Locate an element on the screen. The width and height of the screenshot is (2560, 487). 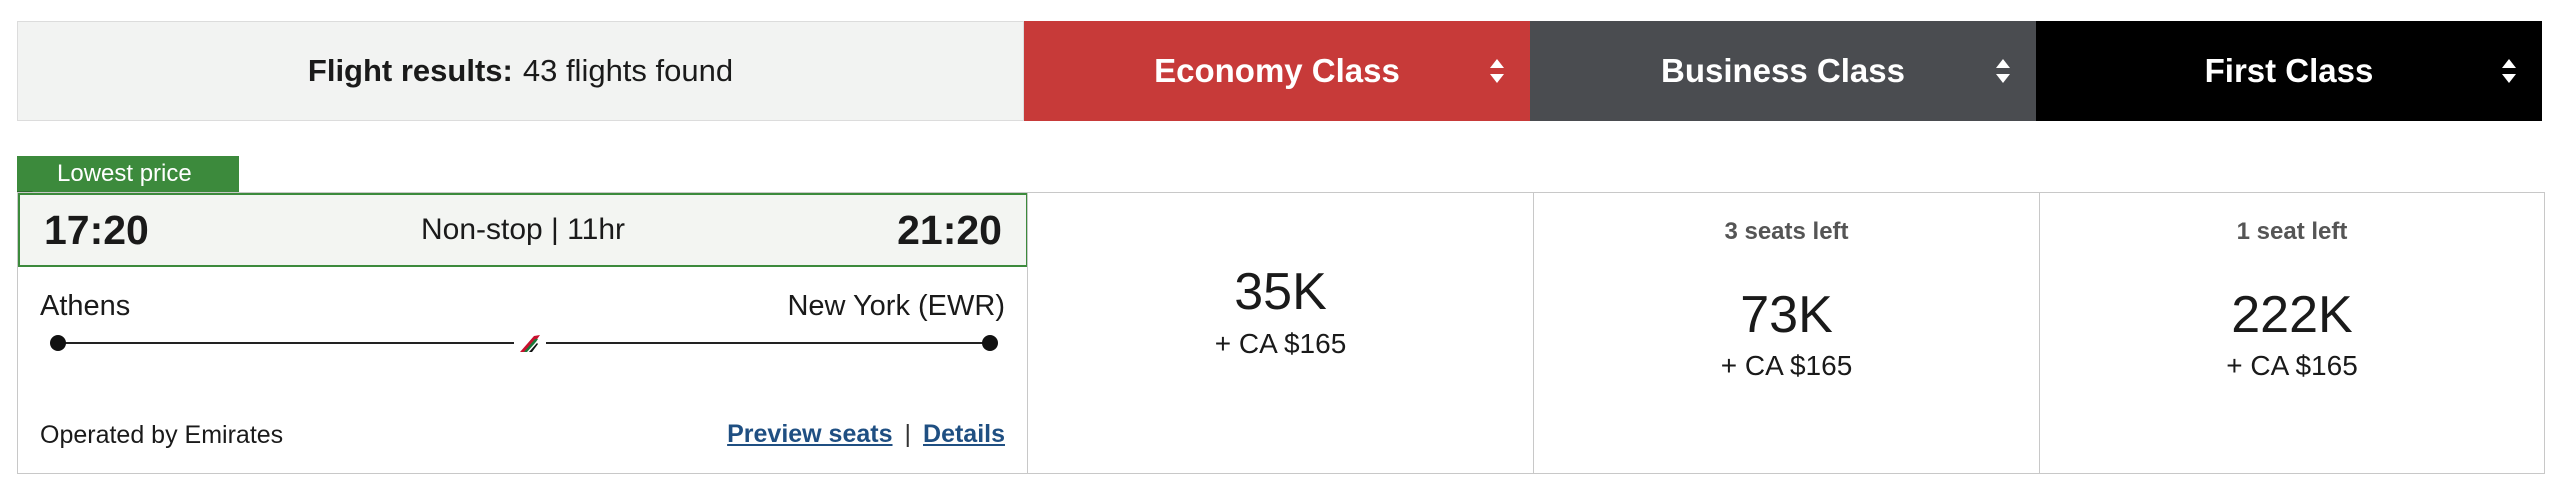
first-class-tab: First Class is located at coordinates (2289, 71).